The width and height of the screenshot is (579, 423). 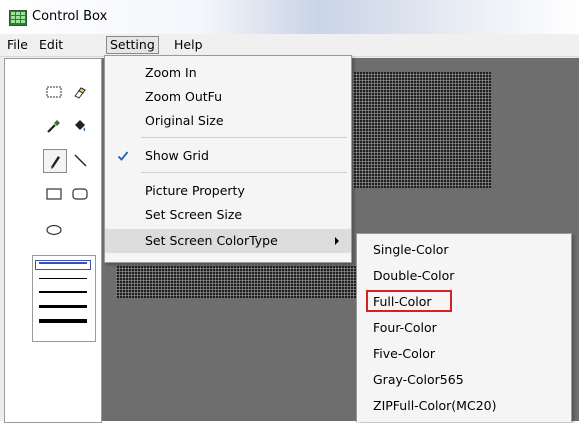 I want to click on rectangle-icon, so click(x=54, y=194).